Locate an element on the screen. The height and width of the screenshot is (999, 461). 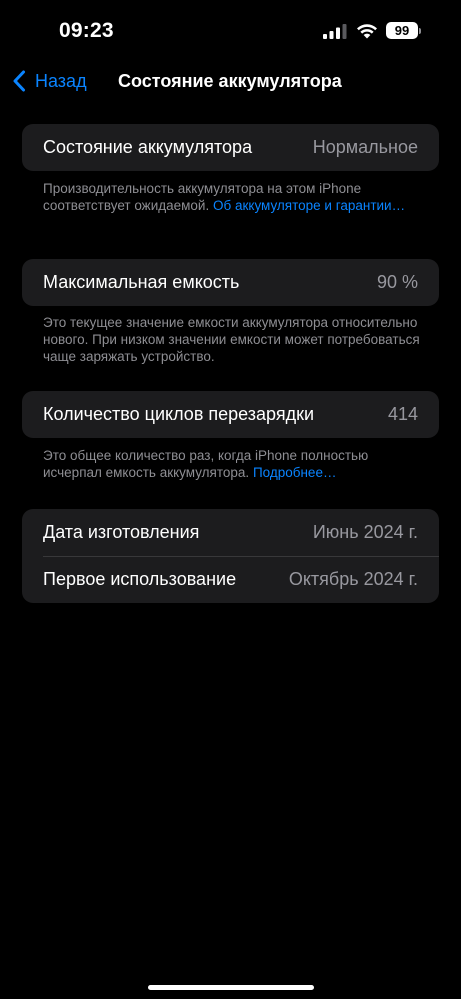
battery-state-row: Состояние аккумулятора Нормальное is located at coordinates (230, 147).